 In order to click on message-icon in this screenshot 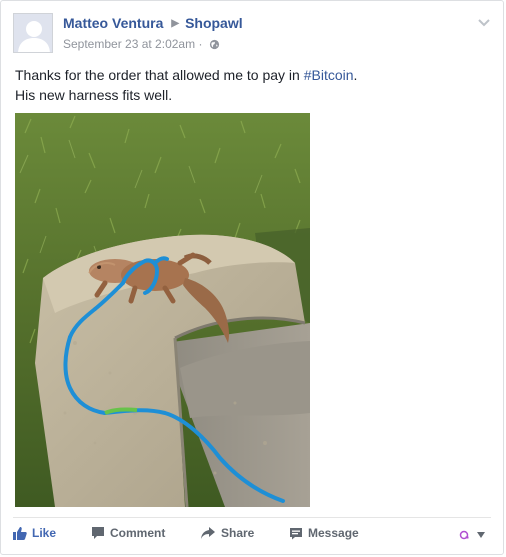, I will do `click(296, 534)`.